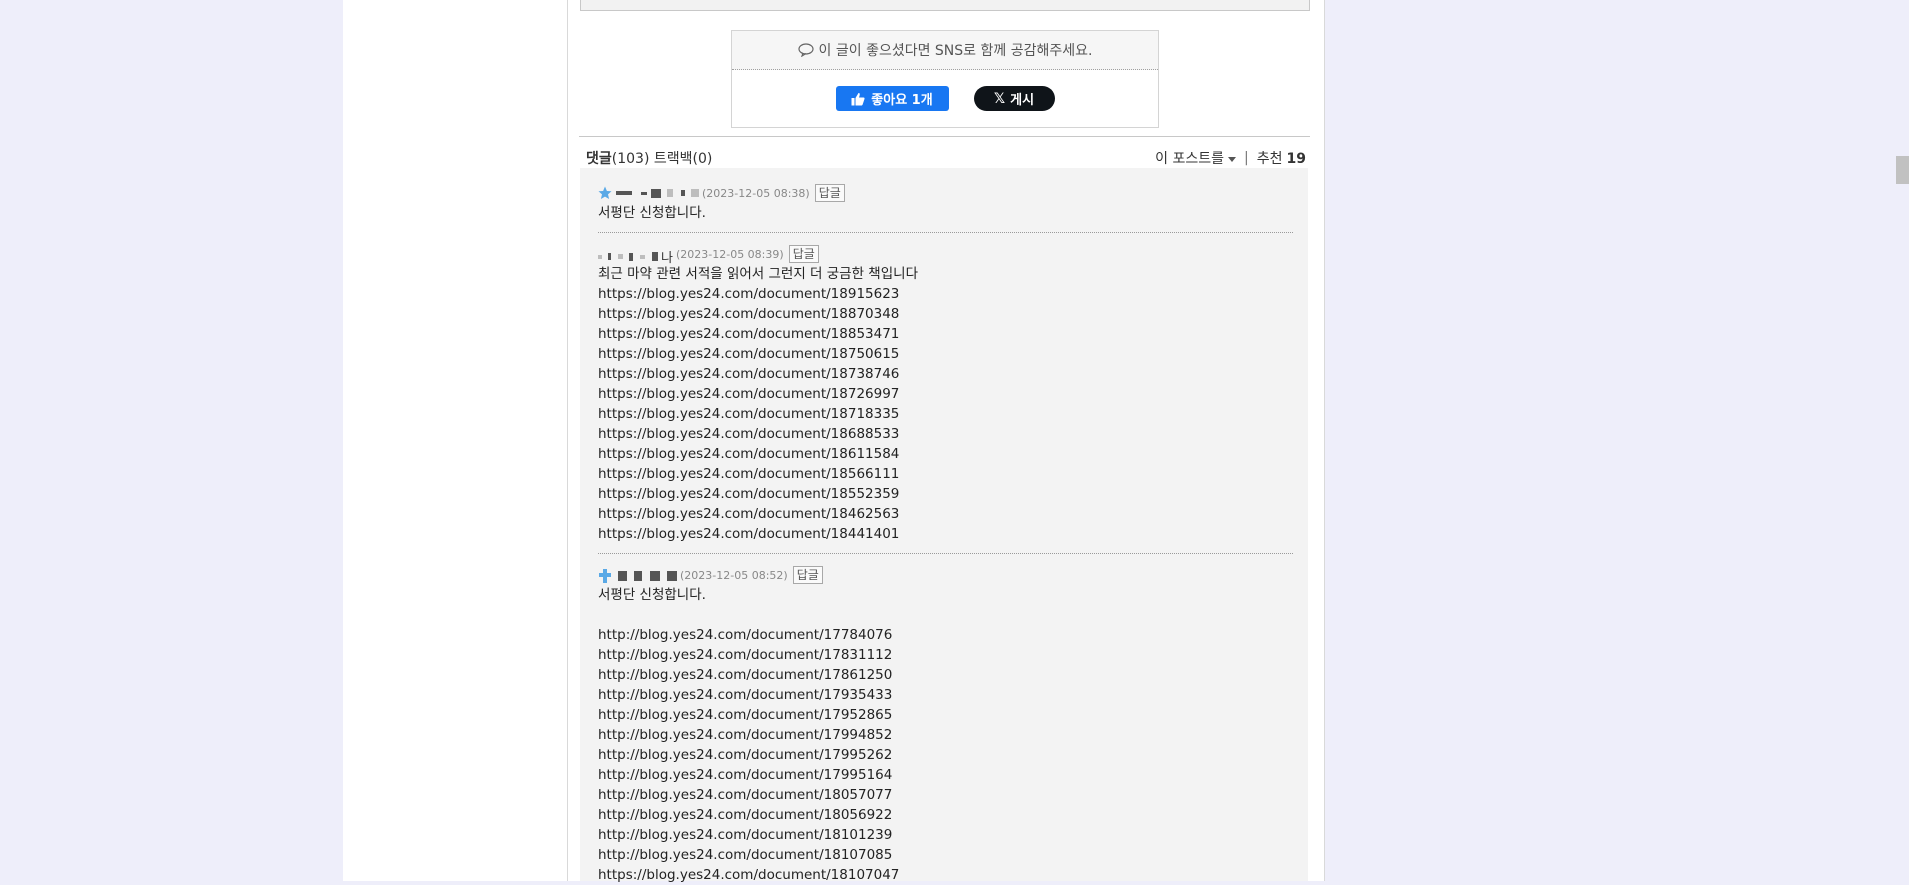  Describe the element at coordinates (945, 635) in the screenshot. I see `comment-link: http://blog.yes24.com/document/17784076` at that location.